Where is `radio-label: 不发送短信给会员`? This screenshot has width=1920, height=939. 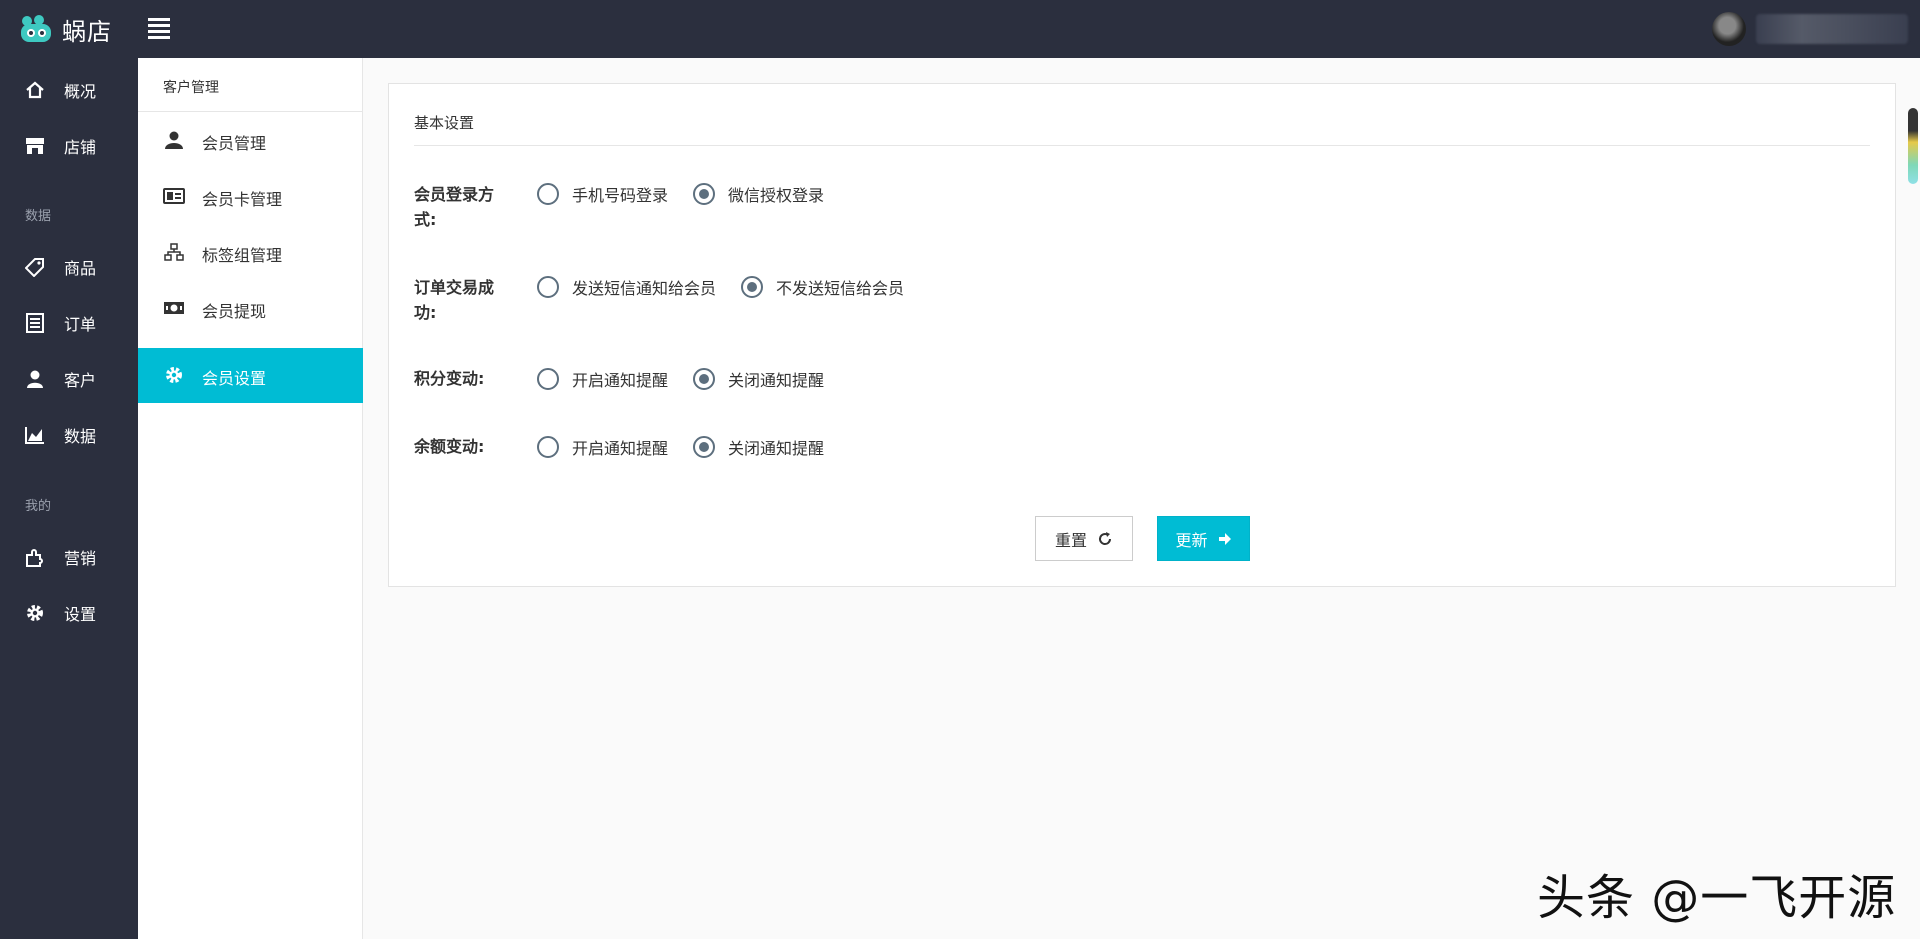 radio-label: 不发送短信给会员 is located at coordinates (840, 288).